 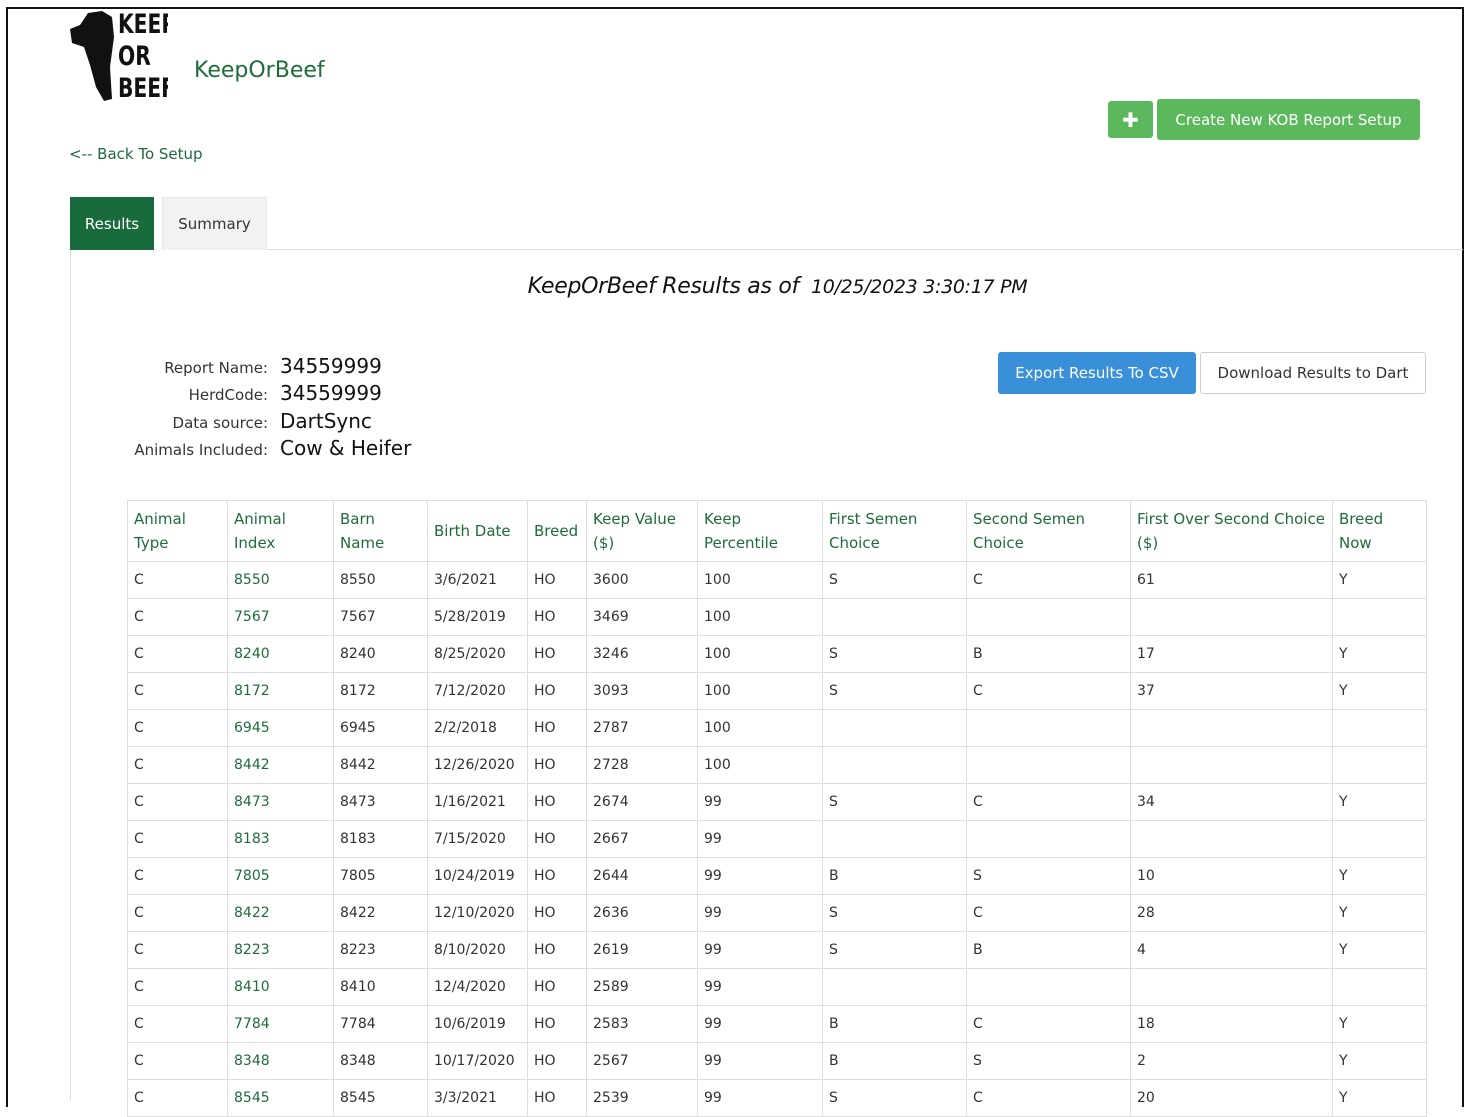 I want to click on table-cell: 100, so click(x=760, y=654).